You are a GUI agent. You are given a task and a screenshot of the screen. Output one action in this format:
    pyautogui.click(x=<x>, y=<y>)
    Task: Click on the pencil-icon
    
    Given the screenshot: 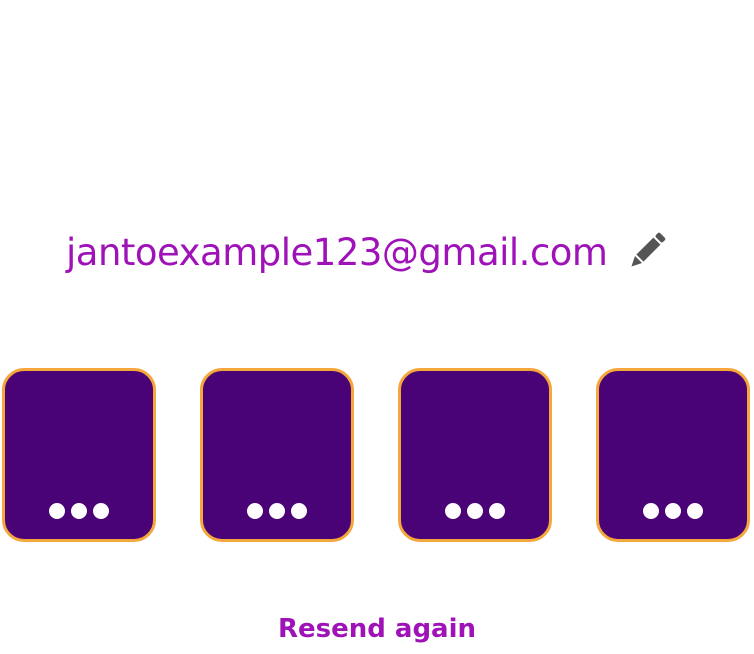 What is the action you would take?
    pyautogui.click(x=648, y=249)
    